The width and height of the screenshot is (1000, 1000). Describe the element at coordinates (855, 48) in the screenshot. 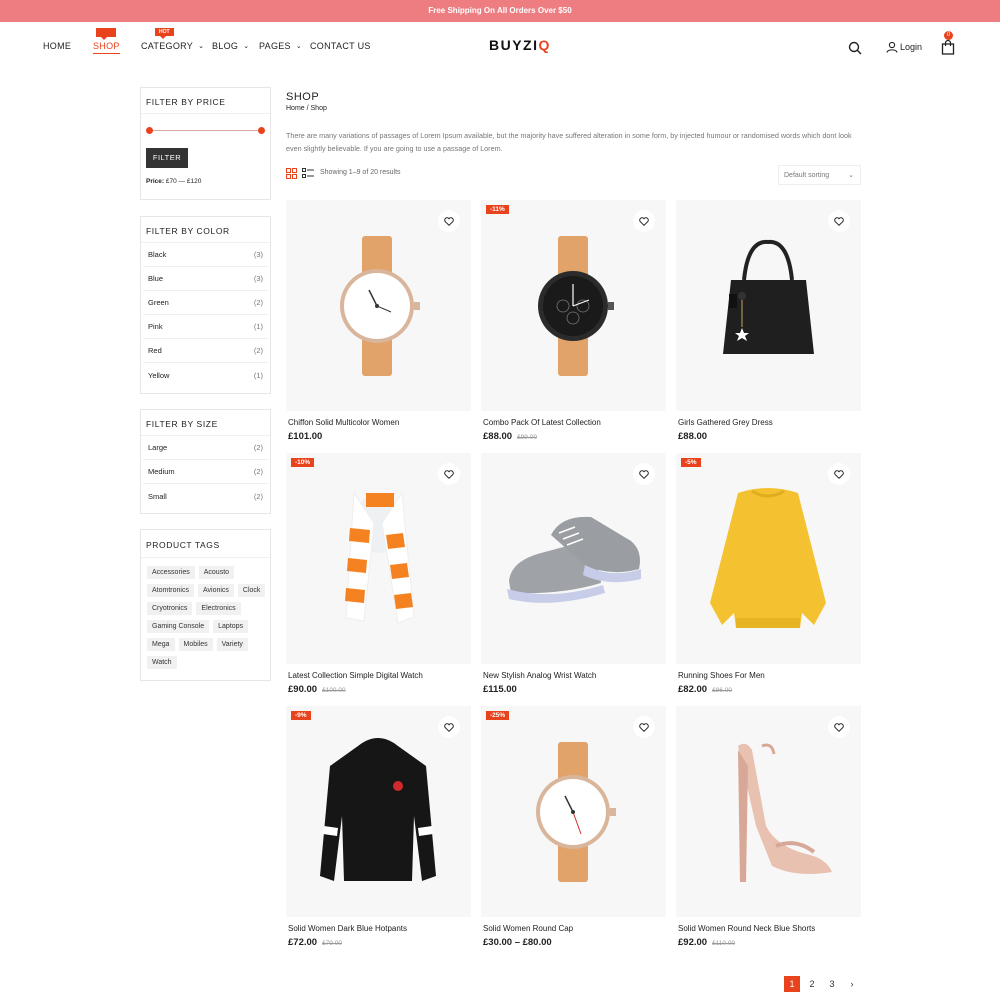

I see `search-icon` at that location.